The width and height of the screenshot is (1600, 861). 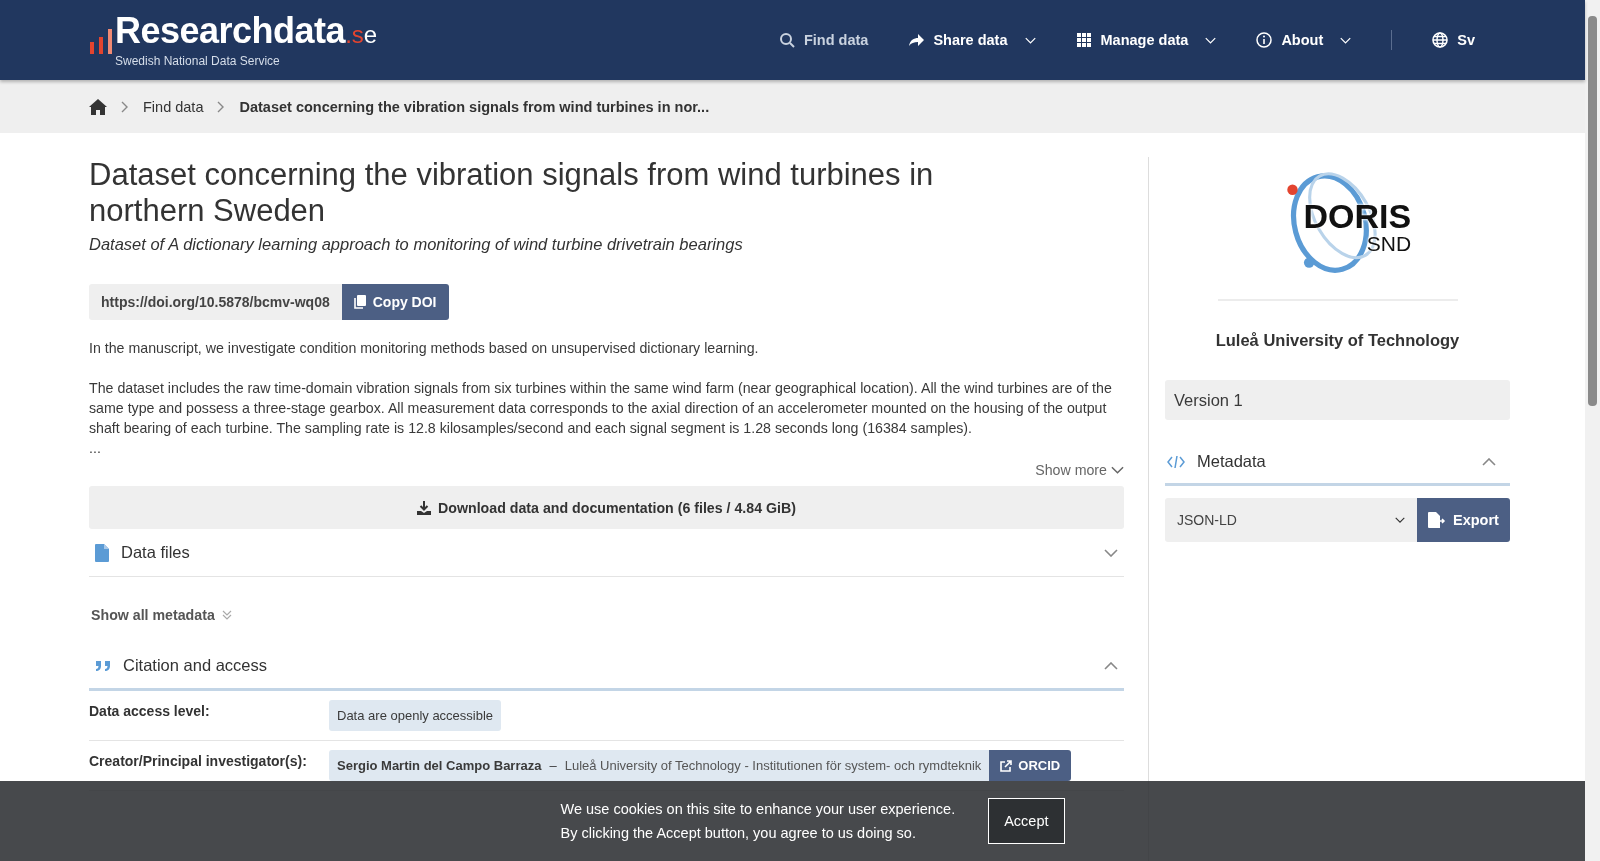 I want to click on logo-wordmark: Researchdata, so click(x=230, y=30).